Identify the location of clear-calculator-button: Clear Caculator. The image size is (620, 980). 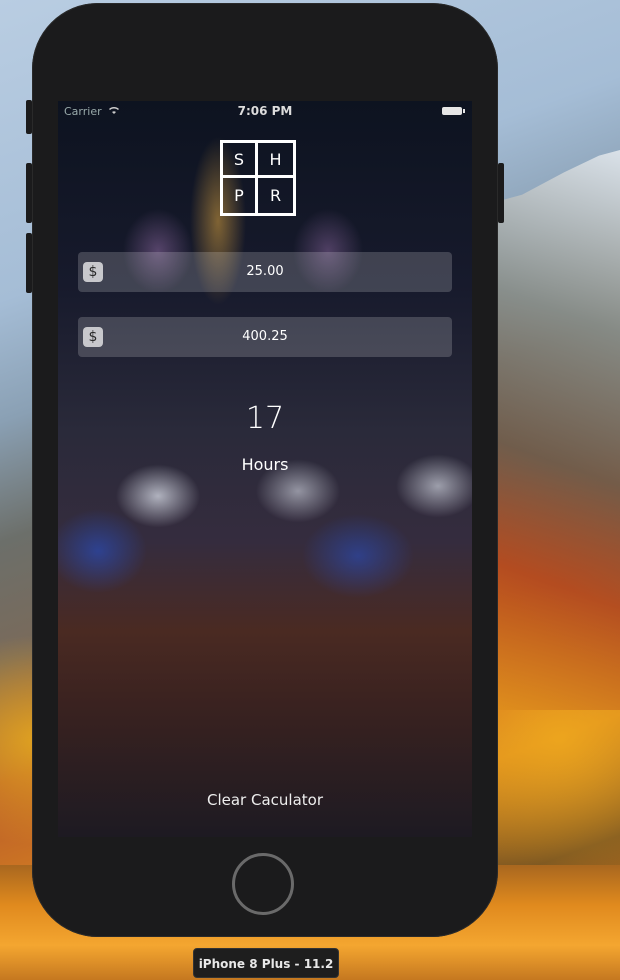
(265, 800).